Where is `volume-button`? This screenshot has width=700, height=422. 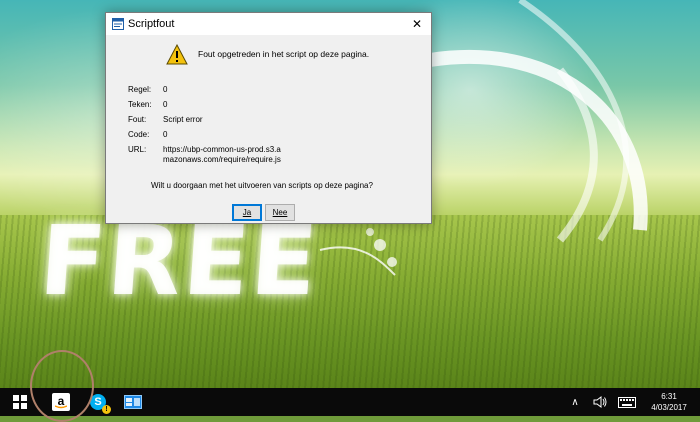
volume-button is located at coordinates (600, 402).